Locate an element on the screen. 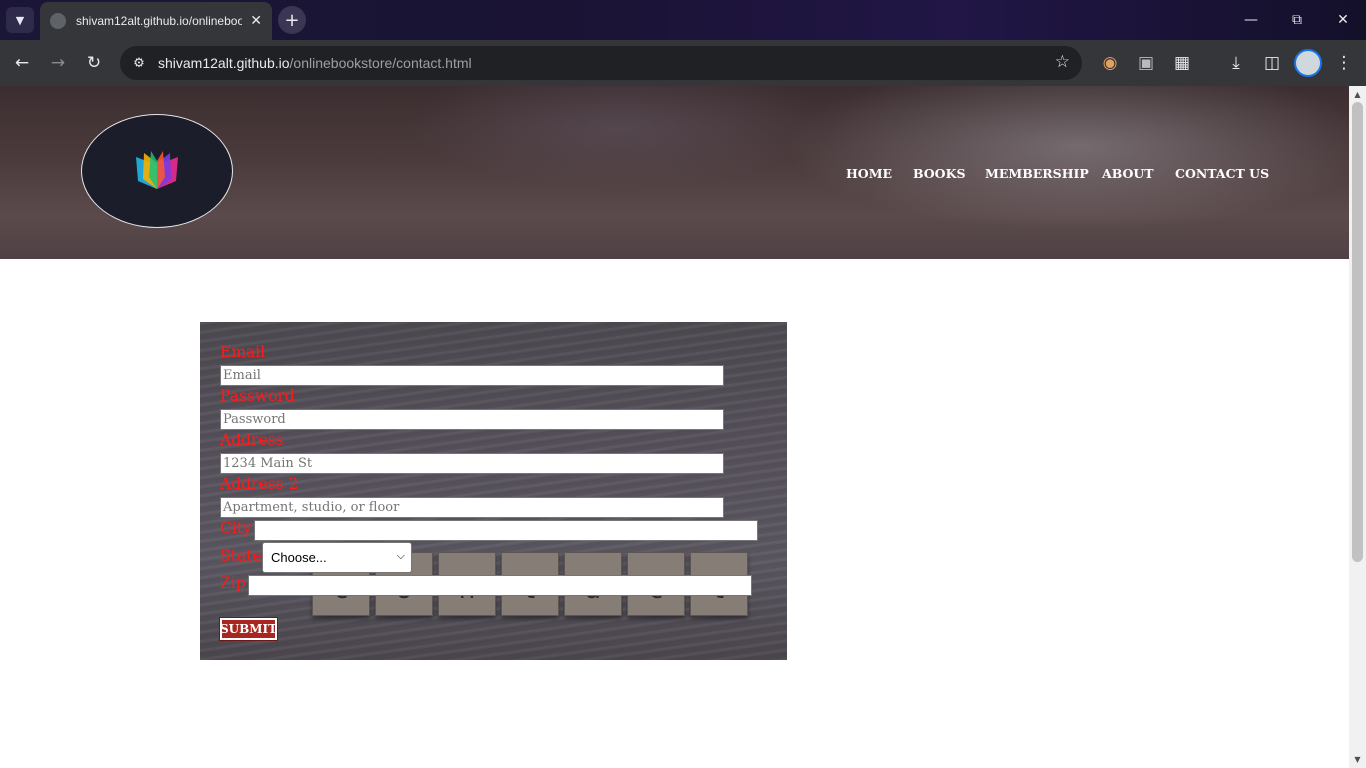  extensions-puzzle-icon: ▦ is located at coordinates (1182, 63).